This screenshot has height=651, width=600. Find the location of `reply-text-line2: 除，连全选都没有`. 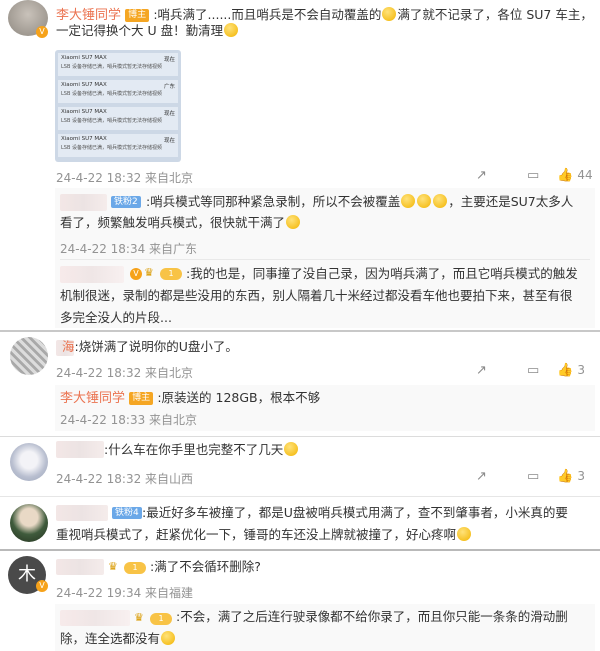

reply-text-line2: 除，连全选都没有 is located at coordinates (118, 639).